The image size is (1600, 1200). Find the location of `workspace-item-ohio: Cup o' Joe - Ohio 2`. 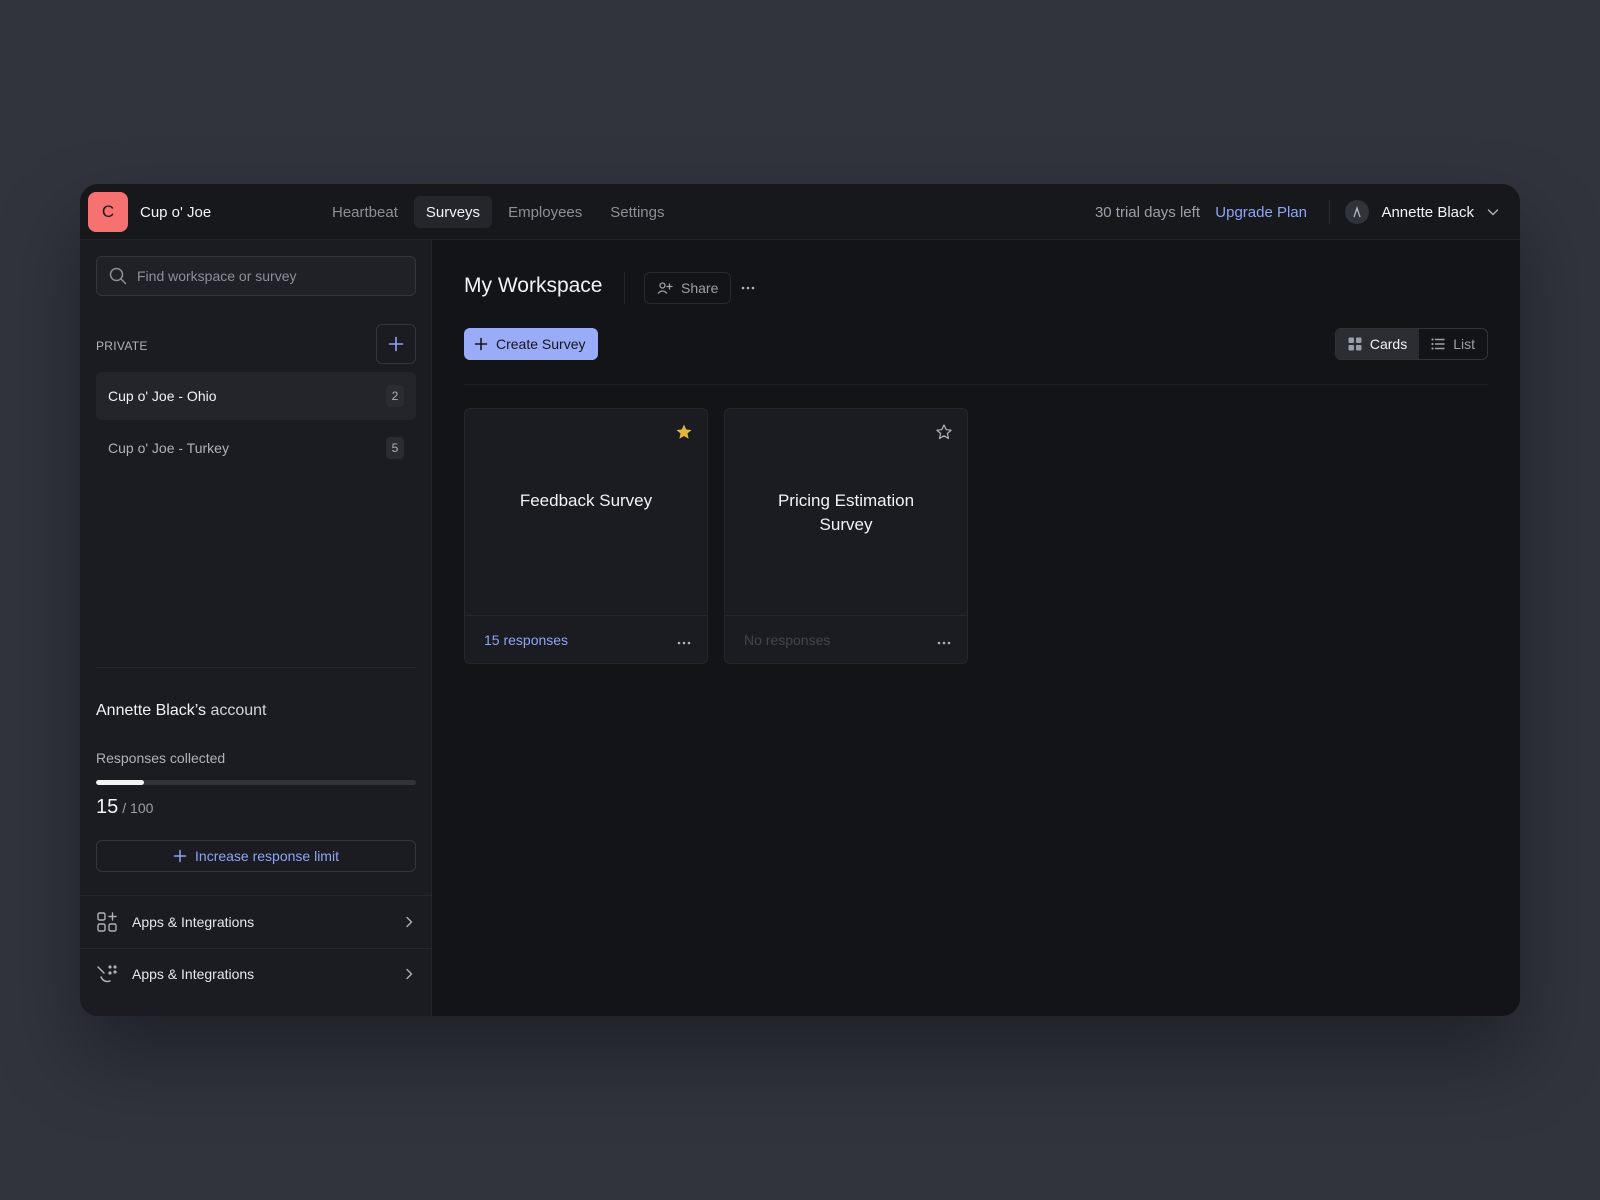

workspace-item-ohio: Cup o' Joe - Ohio 2 is located at coordinates (256, 396).